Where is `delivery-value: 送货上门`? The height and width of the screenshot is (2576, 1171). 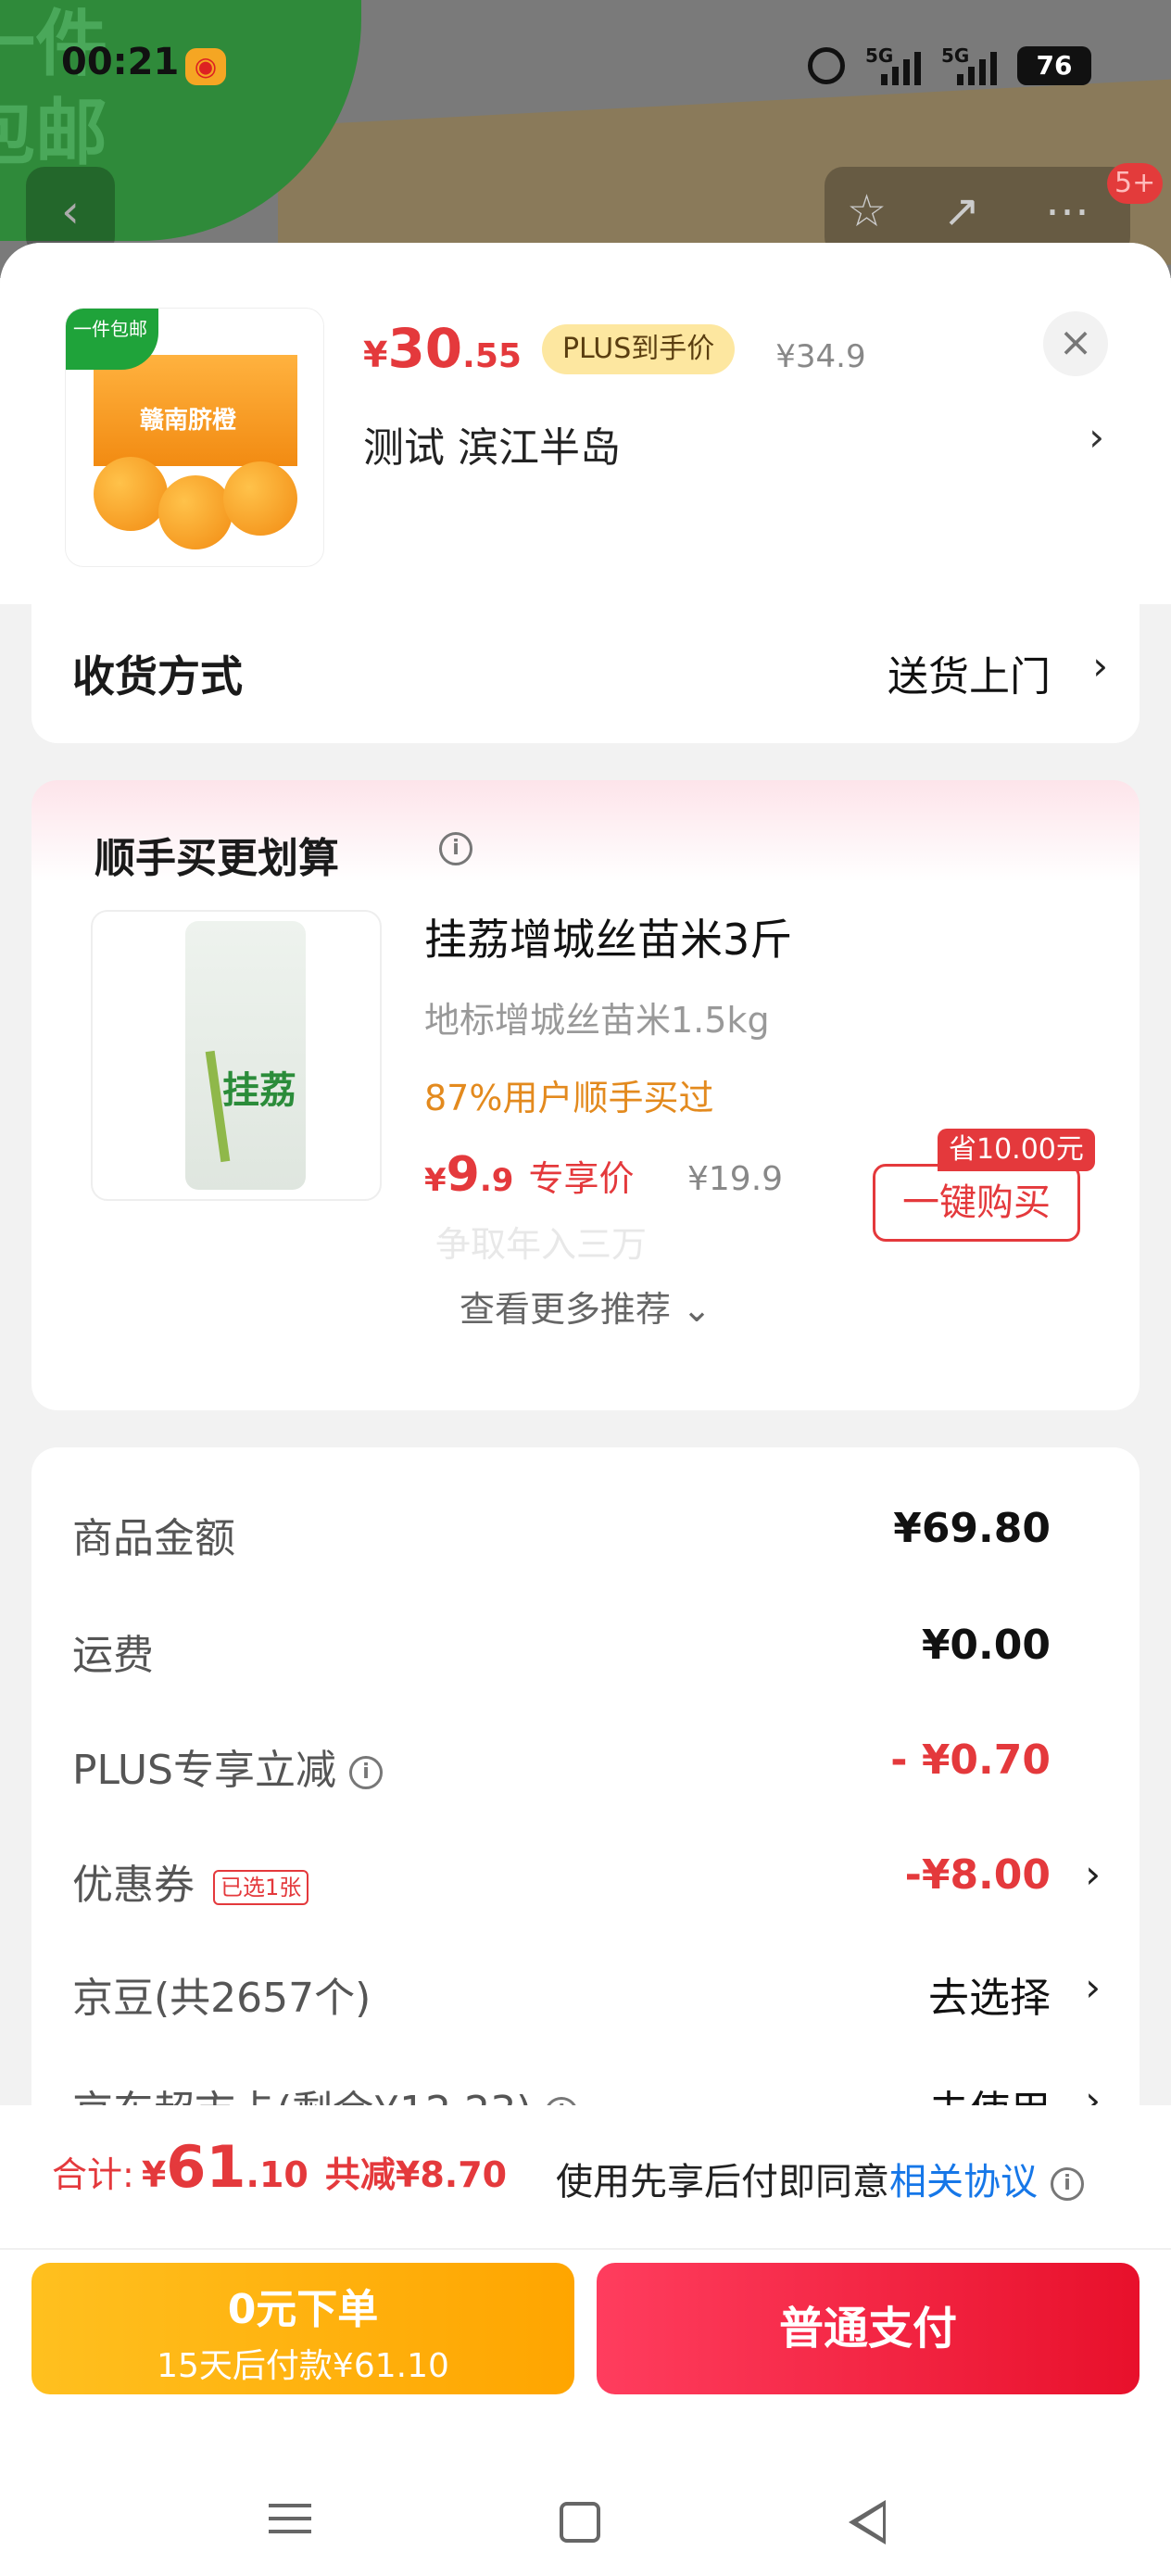
delivery-value: 送货上门 is located at coordinates (969, 677).